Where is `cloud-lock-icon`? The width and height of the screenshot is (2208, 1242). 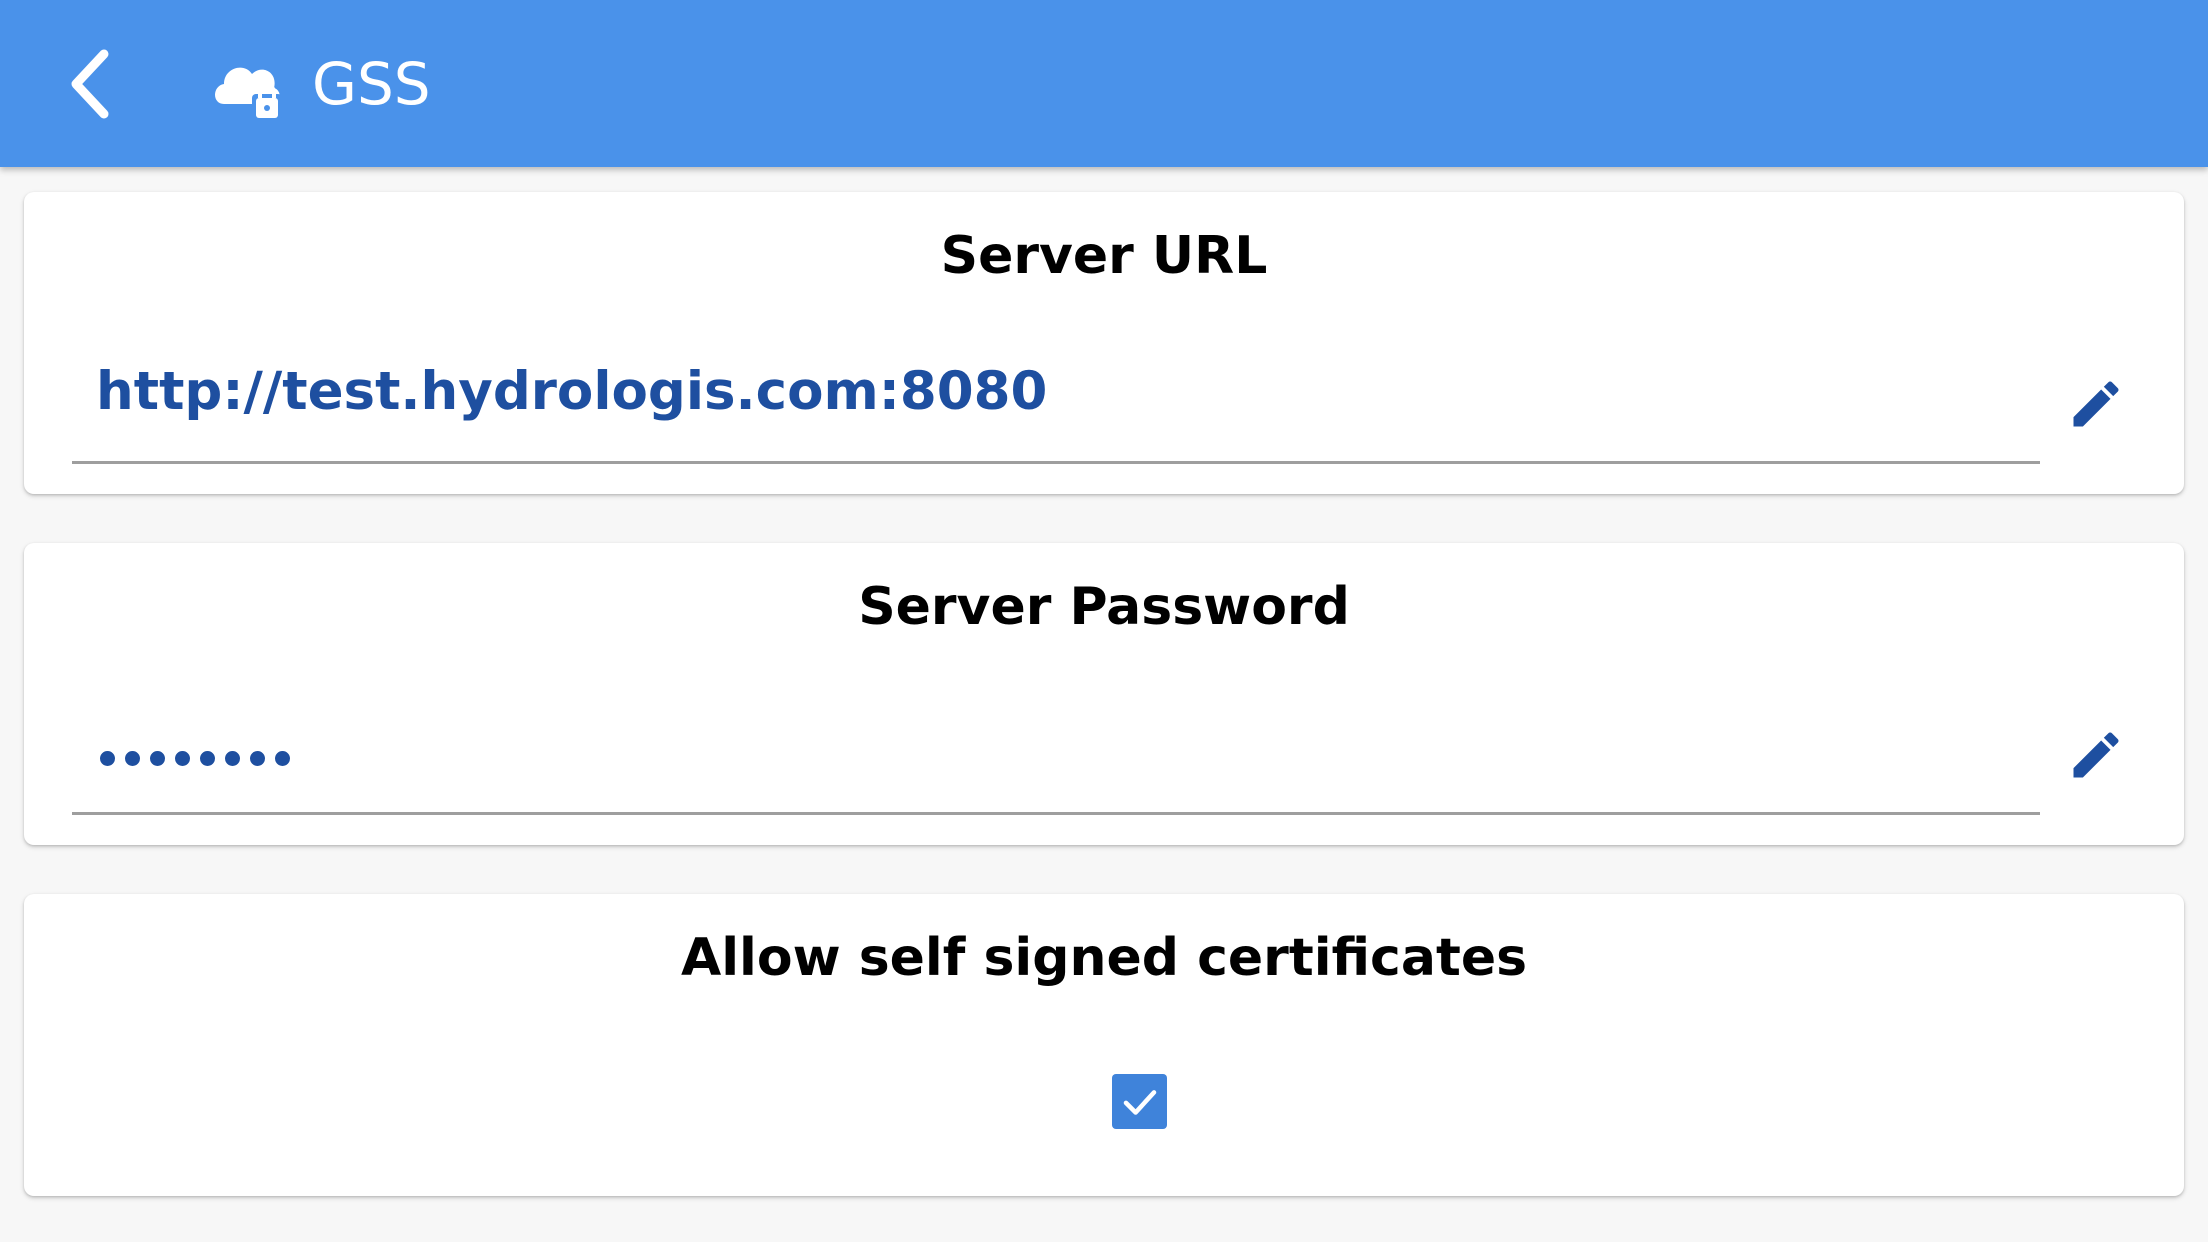
cloud-lock-icon is located at coordinates (248, 93).